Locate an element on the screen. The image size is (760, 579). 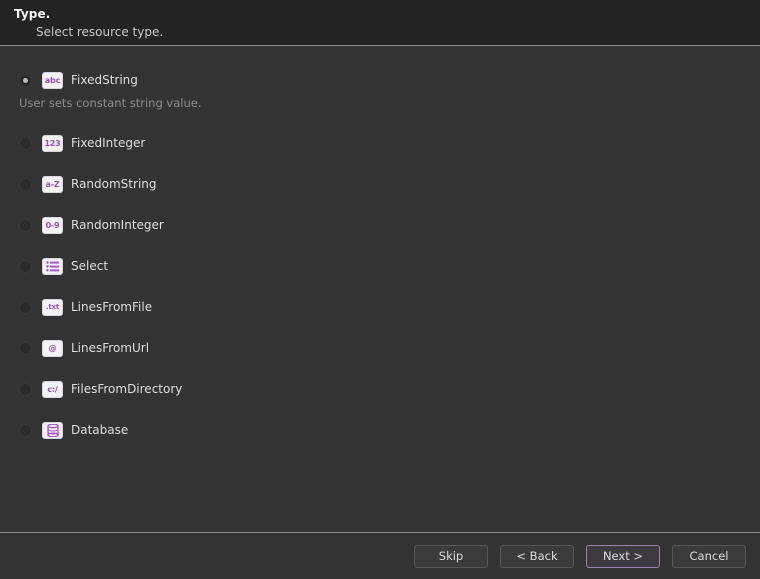
resource-type-option-filesfromdirectory: c:/ FilesFromDirectory is located at coordinates (380, 389).